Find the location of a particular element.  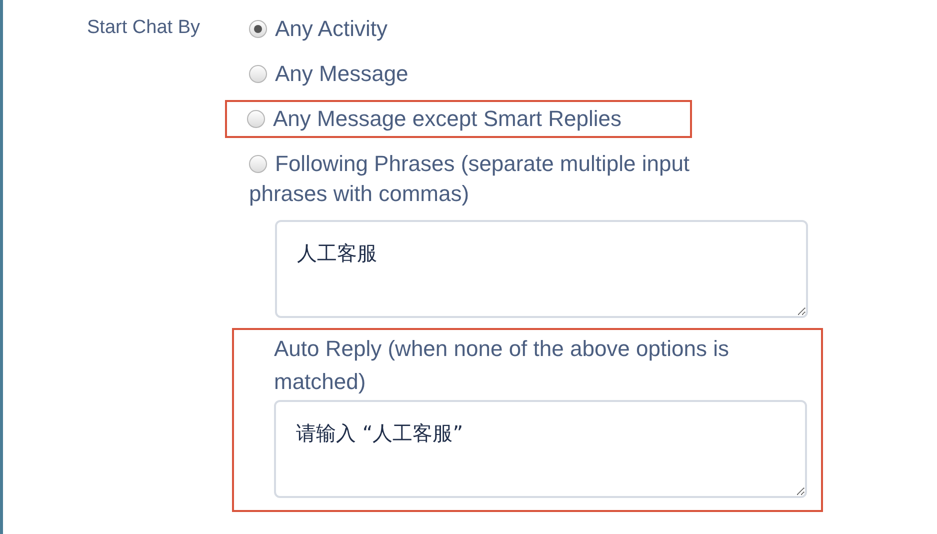

option-label: Any Message is located at coordinates (341, 74).